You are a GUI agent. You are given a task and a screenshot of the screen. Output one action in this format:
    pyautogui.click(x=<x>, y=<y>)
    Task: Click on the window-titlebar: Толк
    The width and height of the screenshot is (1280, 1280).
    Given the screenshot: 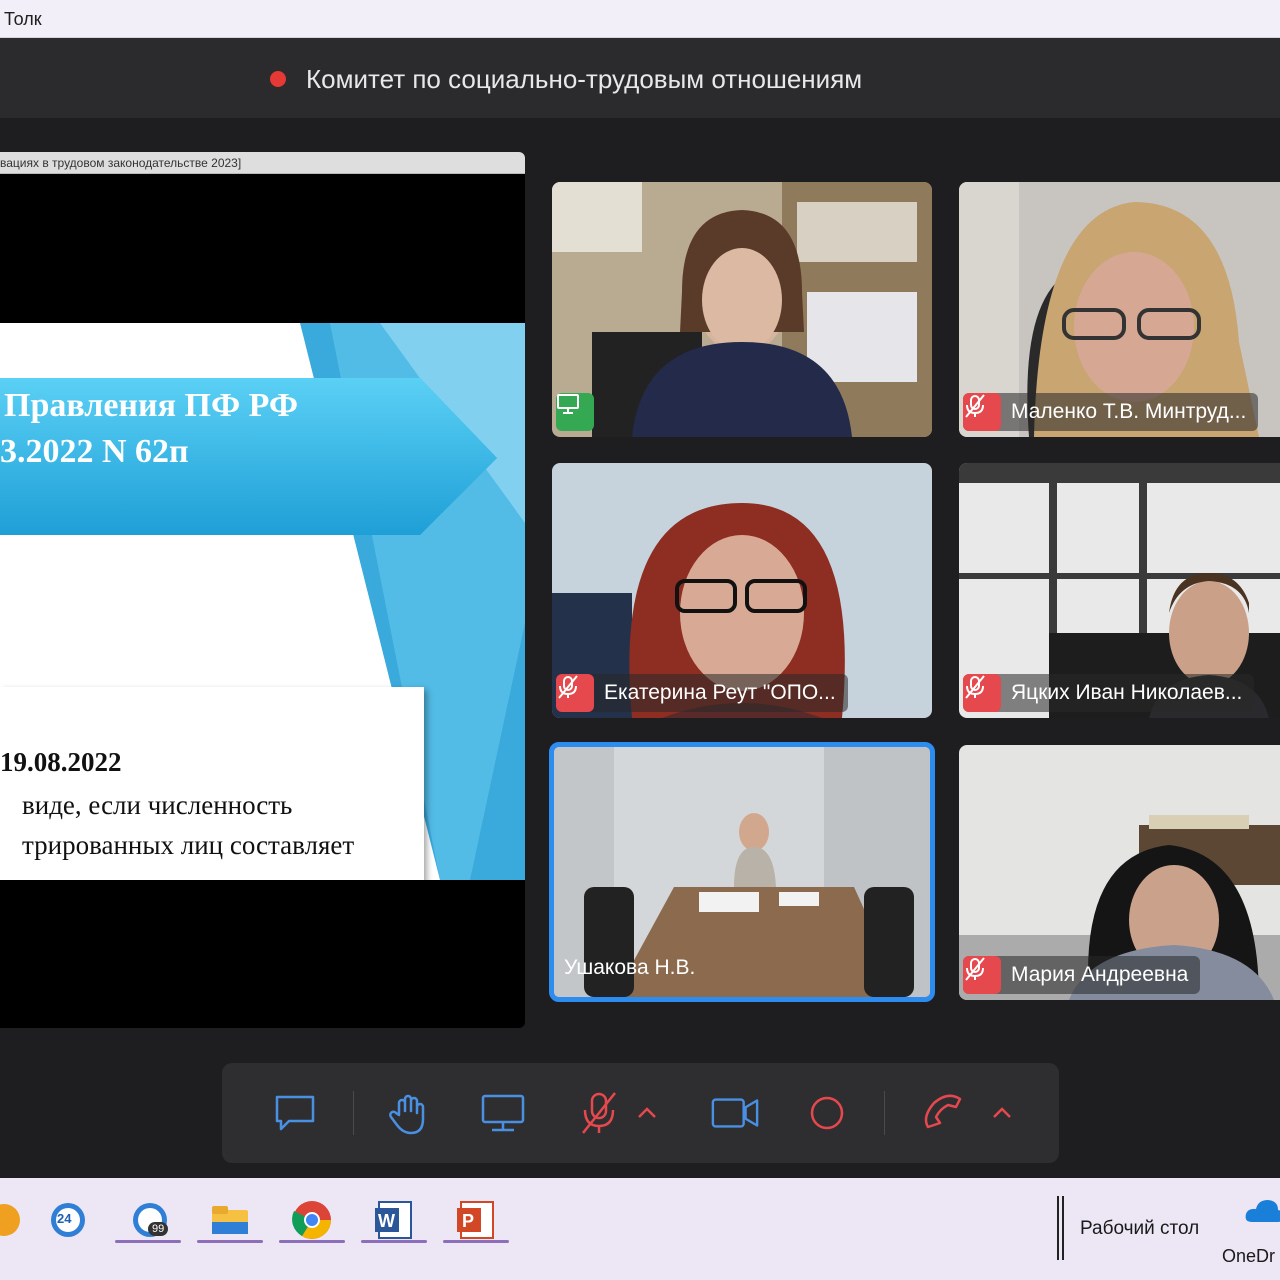 What is the action you would take?
    pyautogui.click(x=640, y=19)
    